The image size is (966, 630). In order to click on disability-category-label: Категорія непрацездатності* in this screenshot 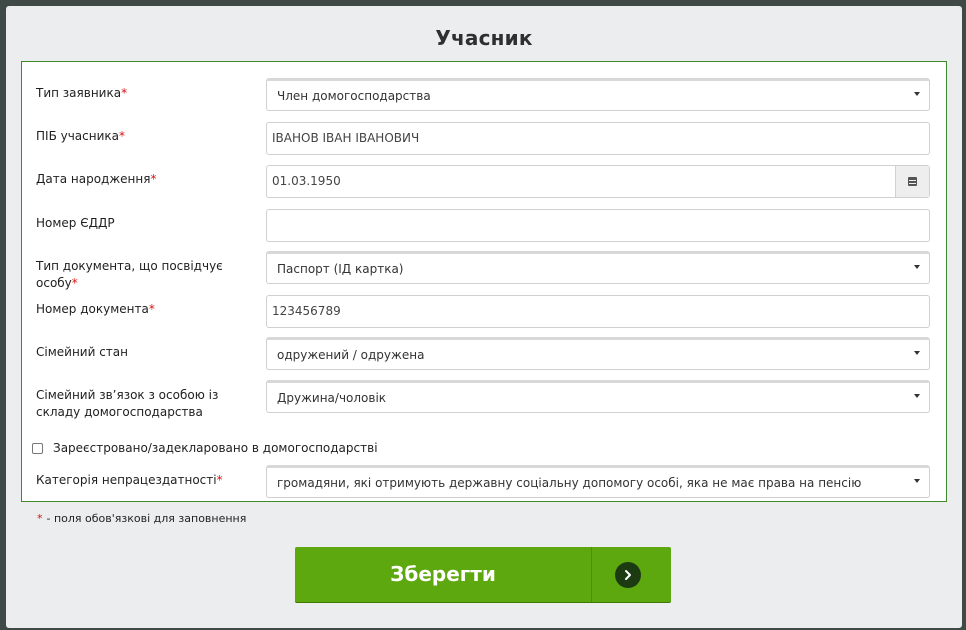, I will do `click(129, 480)`.